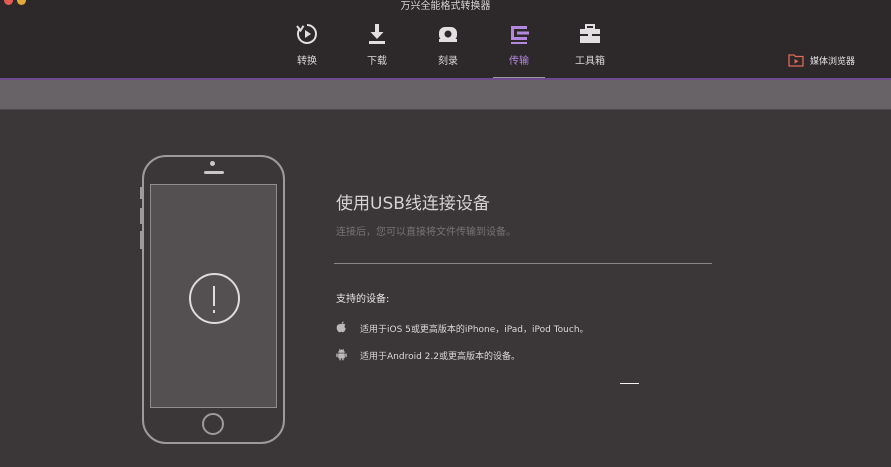 The image size is (891, 467). What do you see at coordinates (833, 62) in the screenshot?
I see `media-browser-label: 媒体浏览器` at bounding box center [833, 62].